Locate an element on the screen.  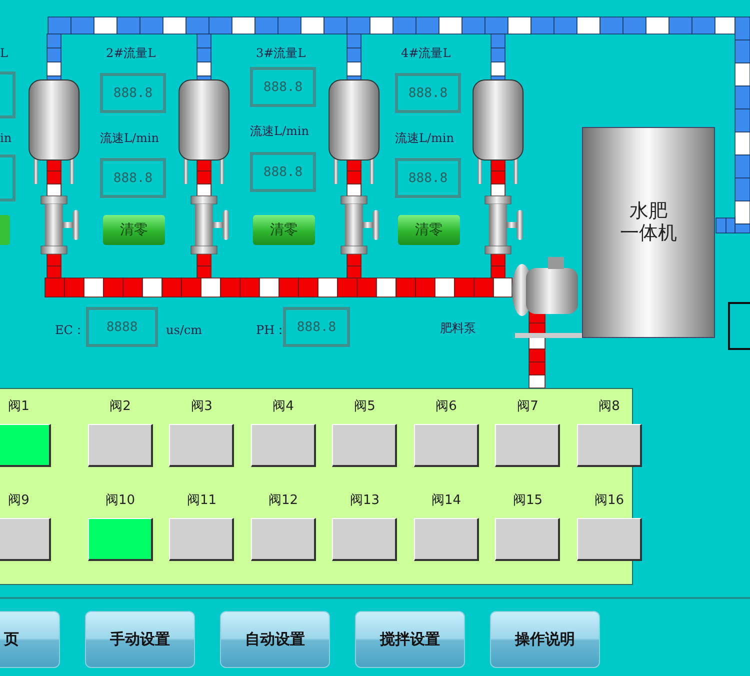
valve-label: 阀7 is located at coordinates (527, 406).